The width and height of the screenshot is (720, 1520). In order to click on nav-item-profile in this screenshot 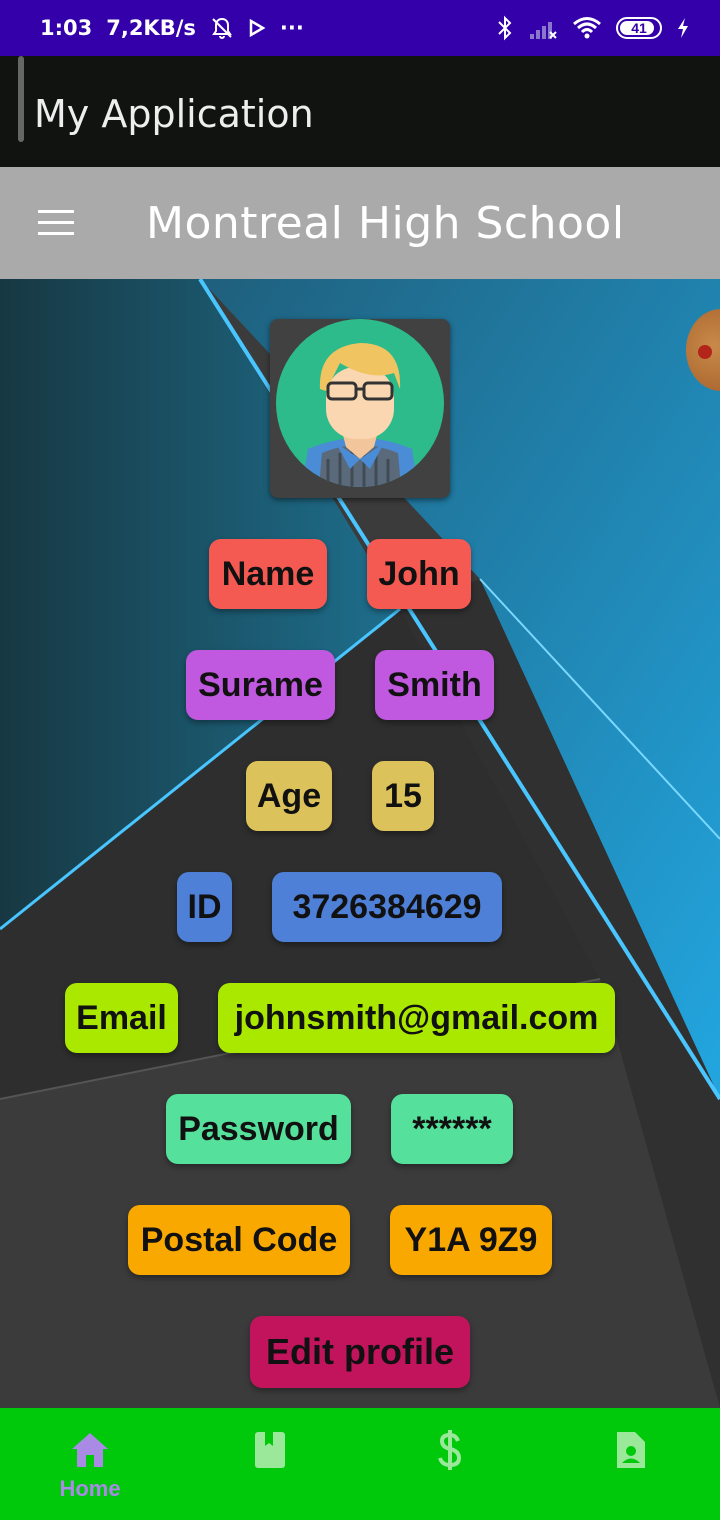, I will do `click(630, 1464)`.